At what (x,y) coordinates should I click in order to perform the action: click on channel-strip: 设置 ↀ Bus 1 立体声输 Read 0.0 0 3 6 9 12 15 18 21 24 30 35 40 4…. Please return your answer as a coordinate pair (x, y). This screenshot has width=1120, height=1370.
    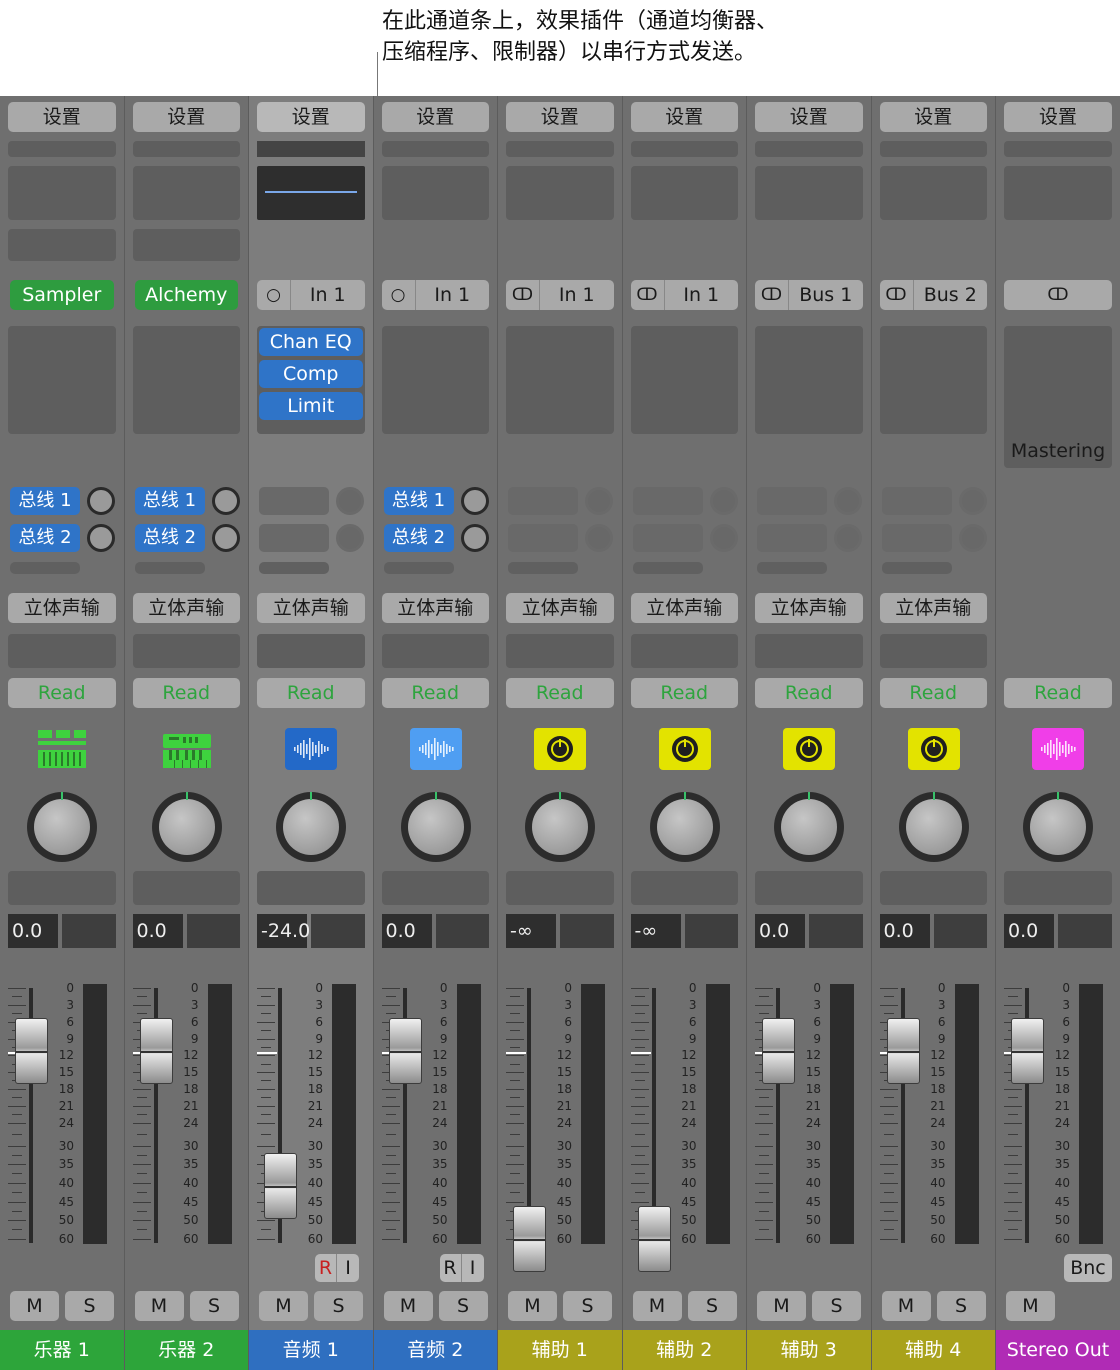
    Looking at the image, I should click on (809, 733).